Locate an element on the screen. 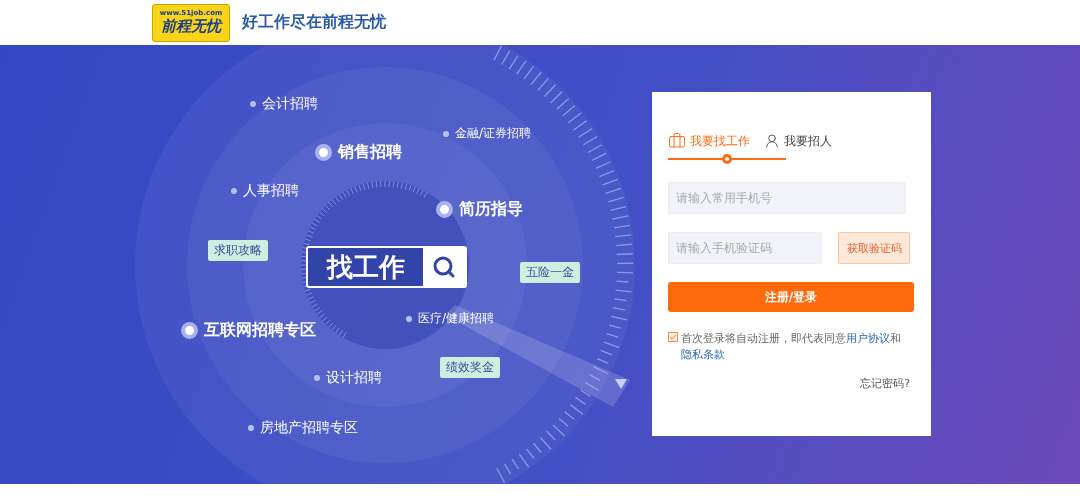 The image size is (1080, 496). category-link: 房地产招聘专区 is located at coordinates (309, 428).